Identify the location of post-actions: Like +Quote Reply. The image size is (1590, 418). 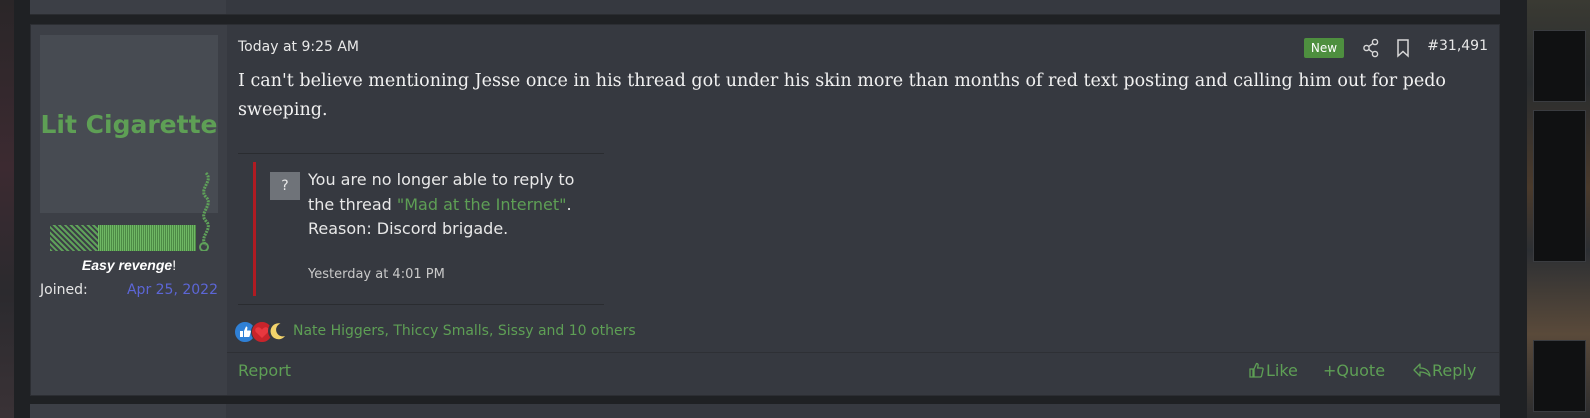
(1368, 372).